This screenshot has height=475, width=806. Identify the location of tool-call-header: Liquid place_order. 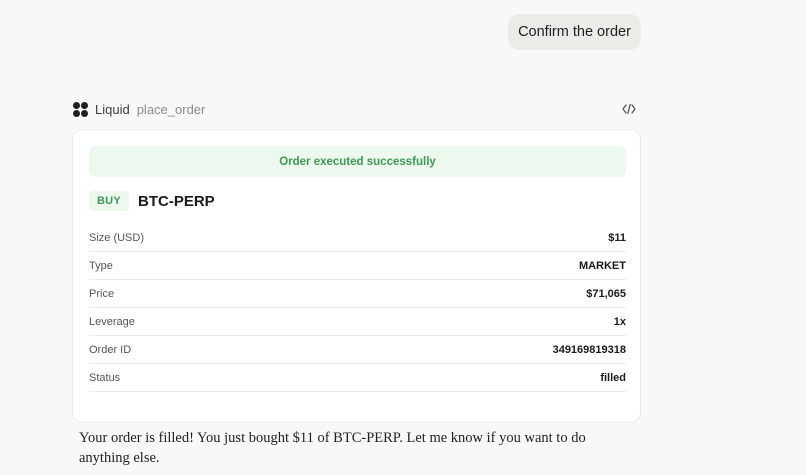
(357, 109).